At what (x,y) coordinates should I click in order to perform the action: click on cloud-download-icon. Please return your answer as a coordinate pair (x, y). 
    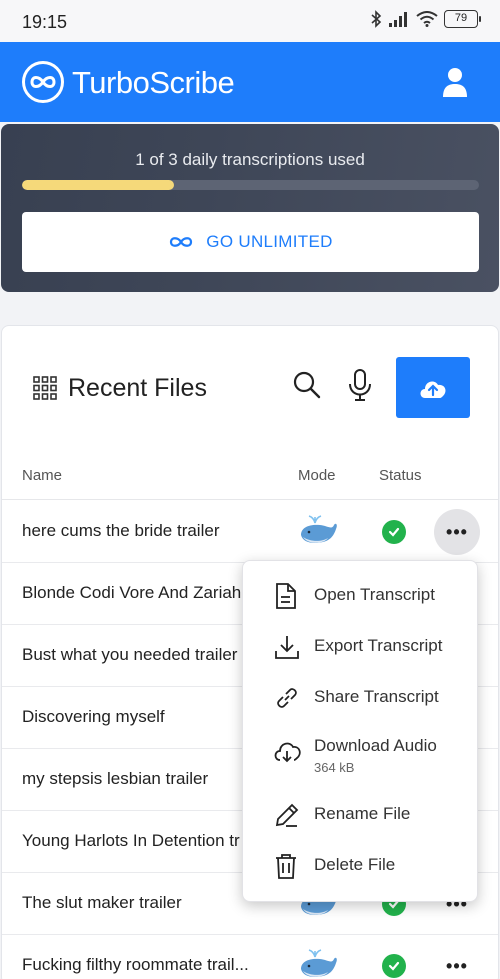
    Looking at the image, I should click on (287, 752).